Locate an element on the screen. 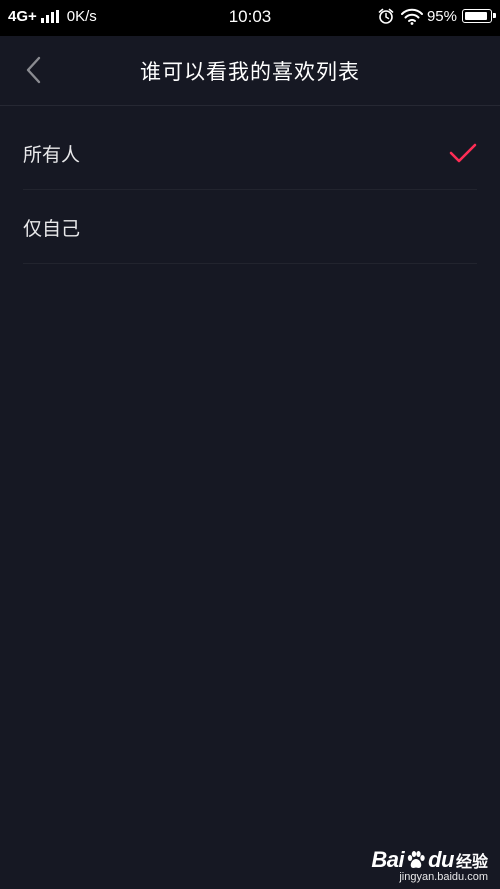 Image resolution: width=500 pixels, height=889 pixels. option-label: 所有人 is located at coordinates (52, 155).